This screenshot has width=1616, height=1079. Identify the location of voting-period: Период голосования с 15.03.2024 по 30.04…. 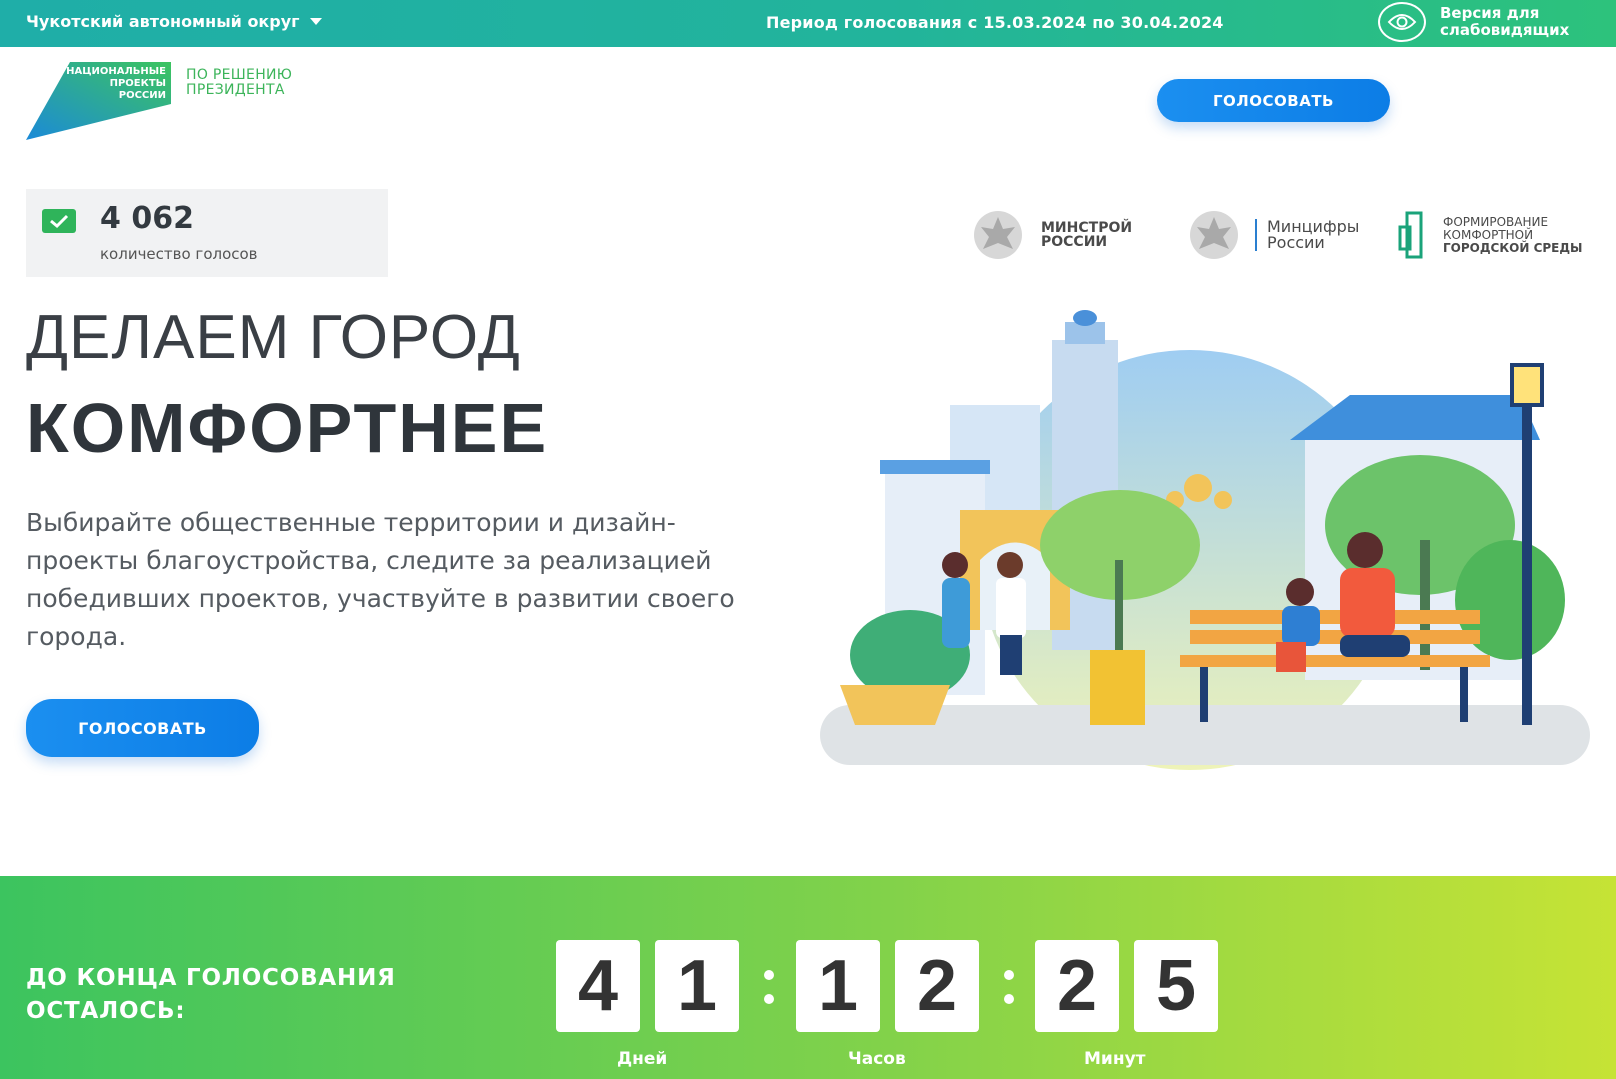
(995, 22).